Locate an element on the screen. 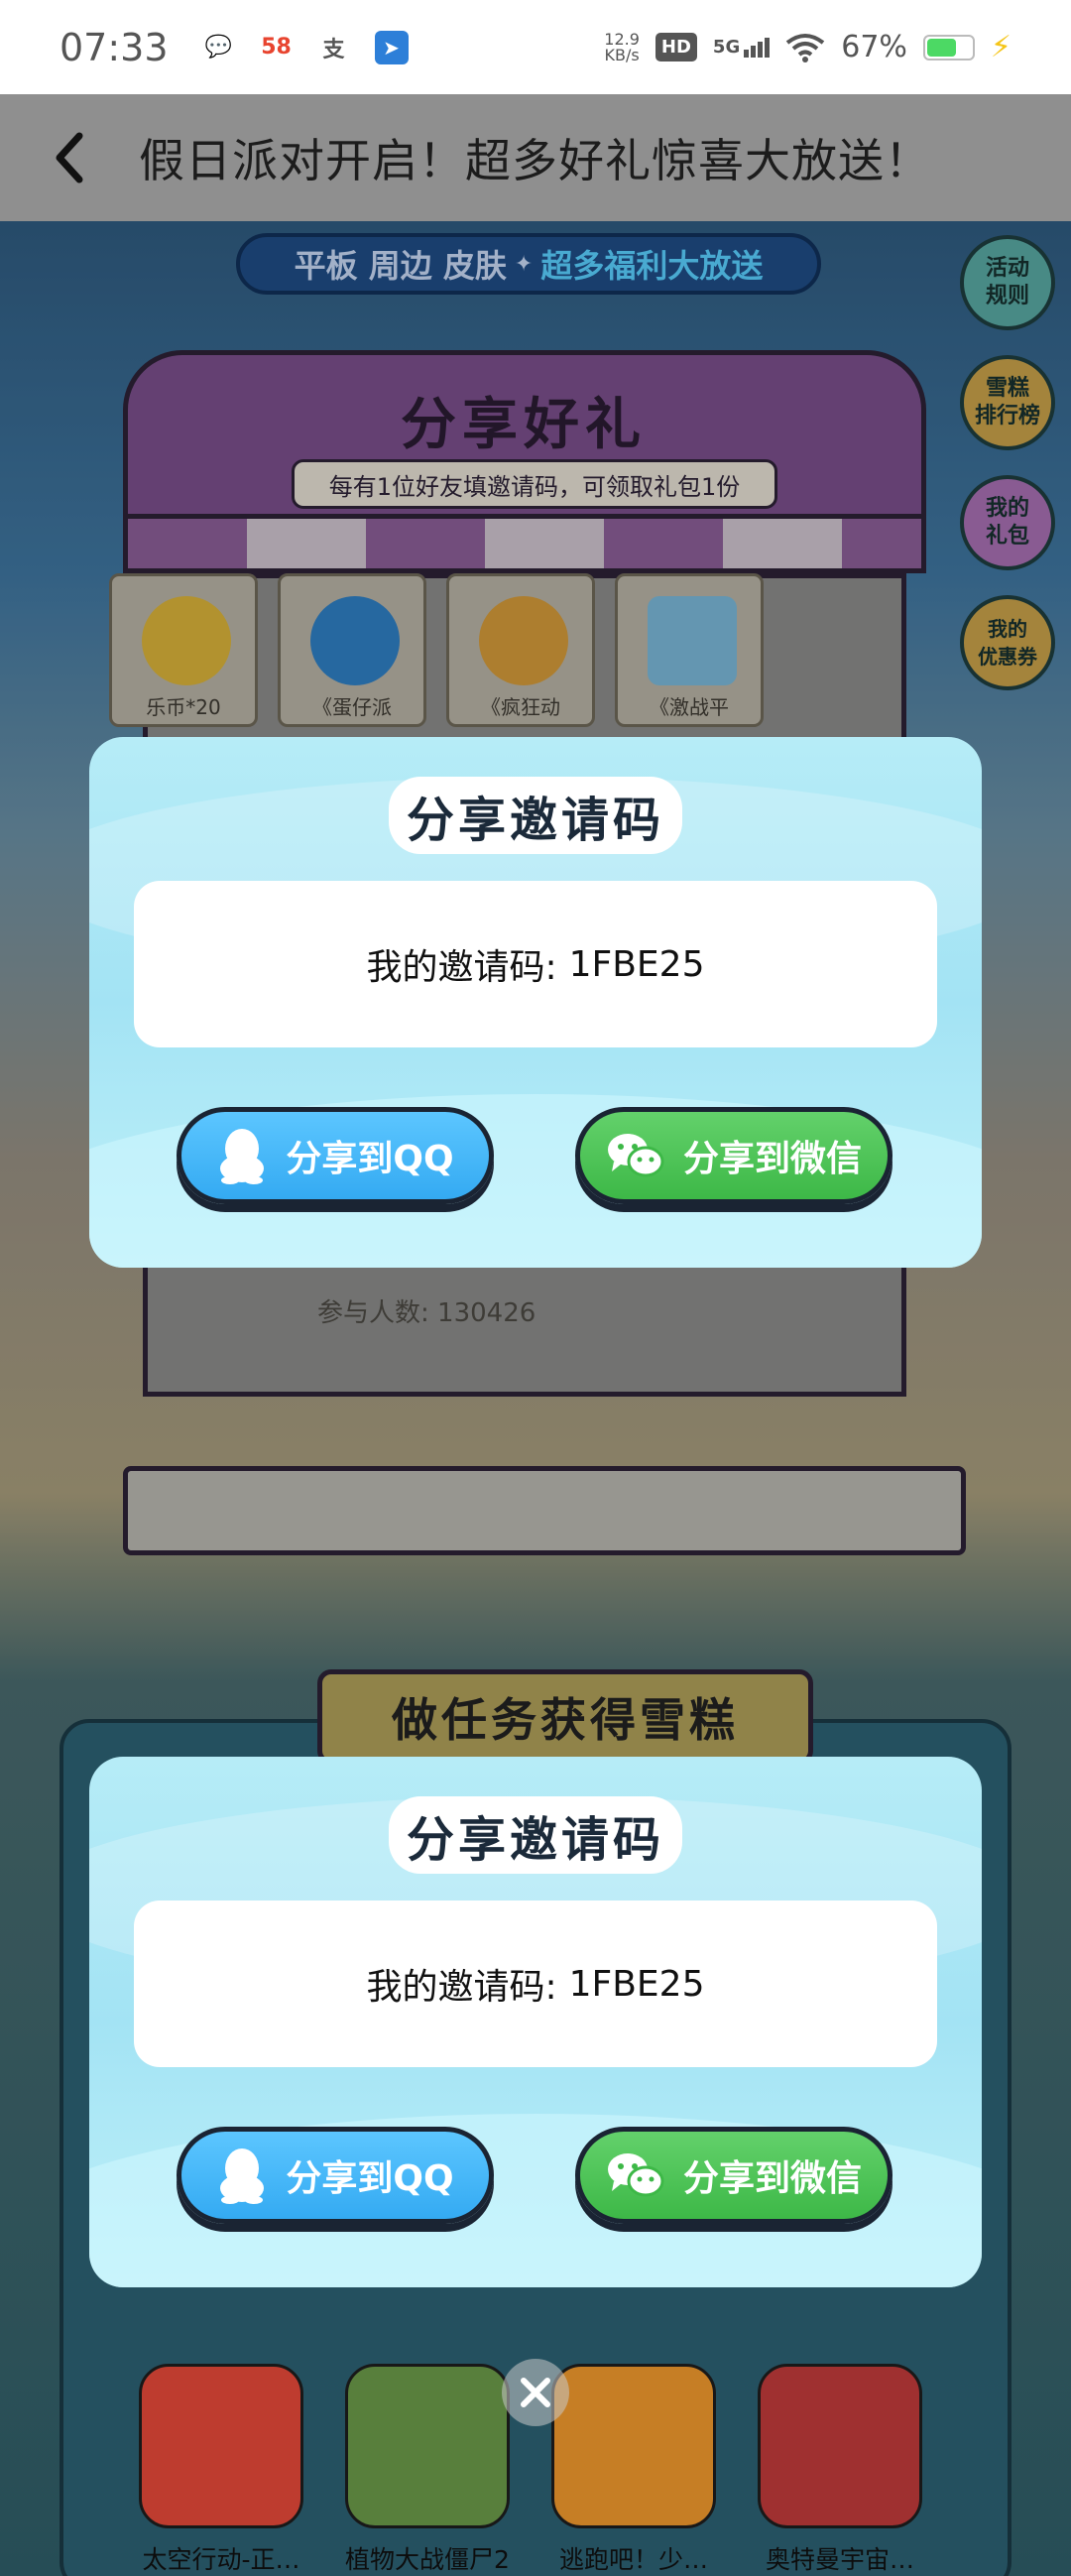 Image resolution: width=1071 pixels, height=2576 pixels. chevron-left-icon is located at coordinates (69, 158).